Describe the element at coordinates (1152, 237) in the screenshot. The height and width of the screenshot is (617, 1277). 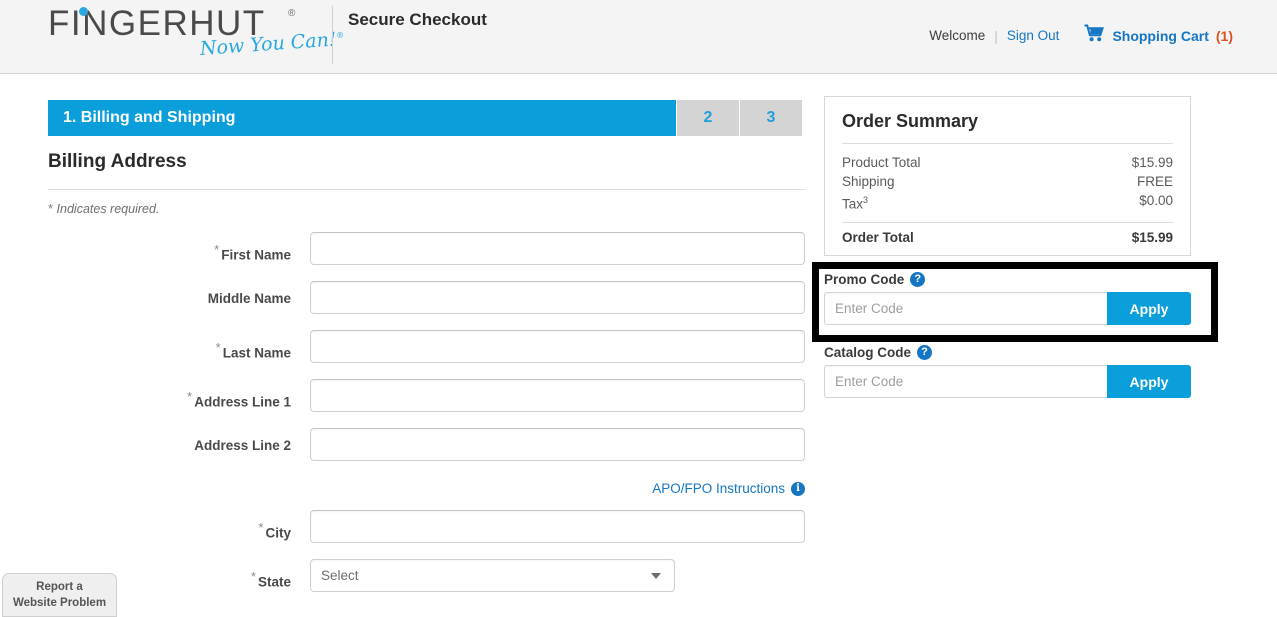
I see `order-total-value: $15.99` at that location.